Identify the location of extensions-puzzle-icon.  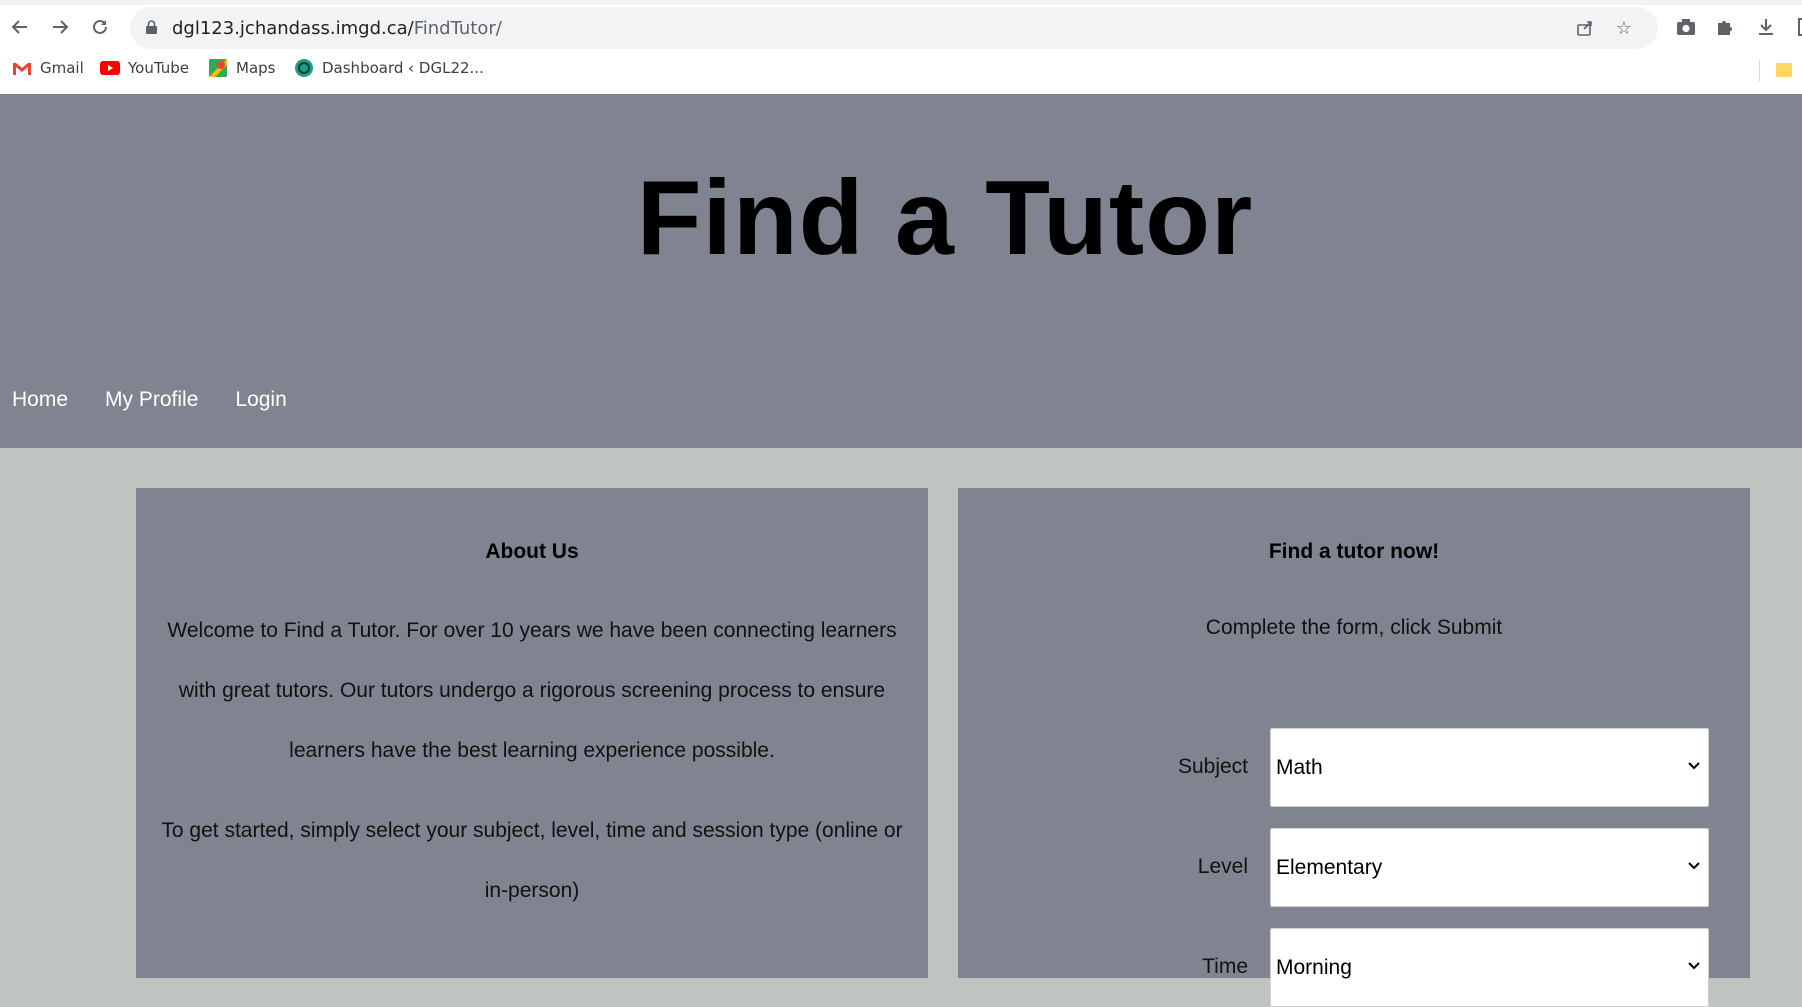
(1725, 27).